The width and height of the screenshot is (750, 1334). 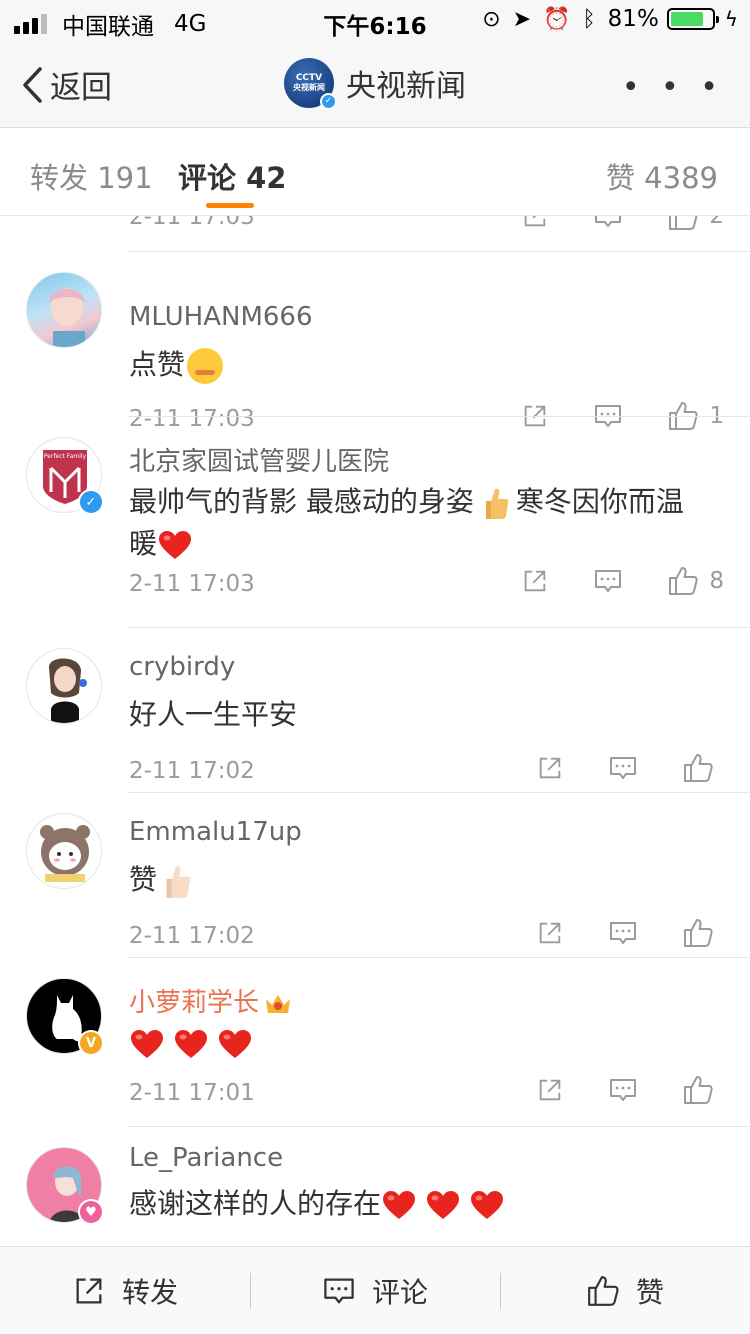 I want to click on repost-label: 转发, so click(x=149, y=1292).